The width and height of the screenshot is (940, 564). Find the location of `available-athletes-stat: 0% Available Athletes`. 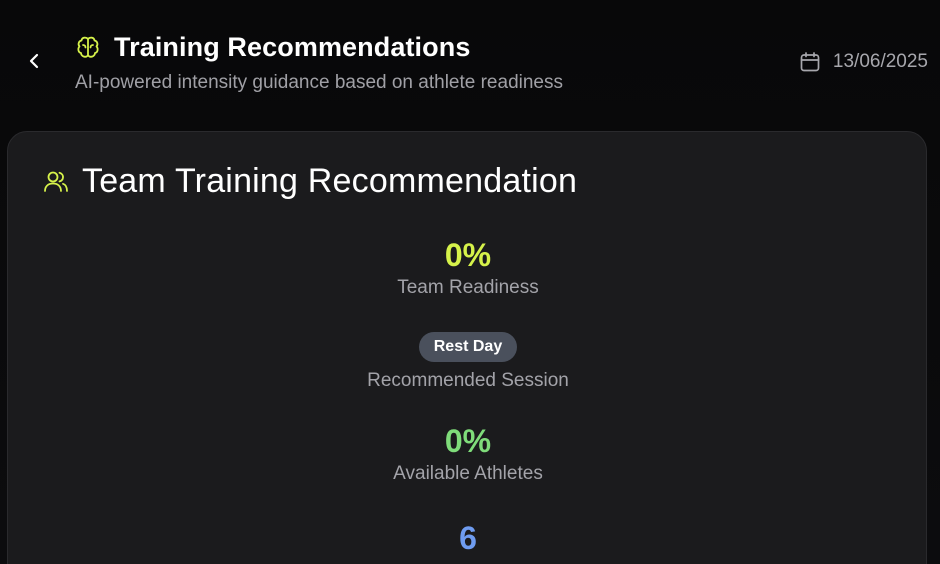

available-athletes-stat: 0% Available Athletes is located at coordinates (468, 454).